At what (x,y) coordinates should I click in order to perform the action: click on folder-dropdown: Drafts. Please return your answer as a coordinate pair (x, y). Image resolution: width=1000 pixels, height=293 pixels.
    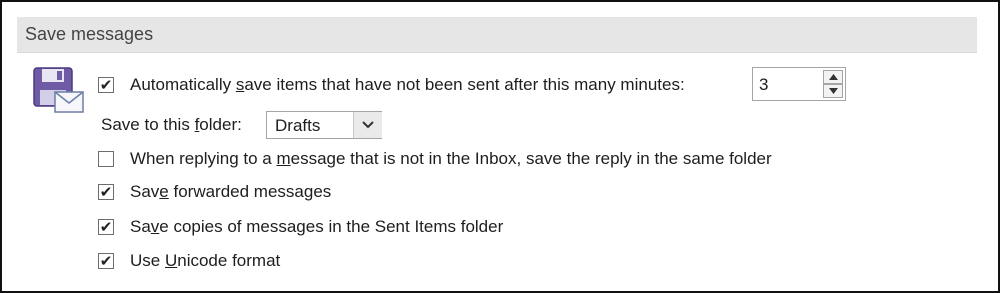
    Looking at the image, I should click on (324, 125).